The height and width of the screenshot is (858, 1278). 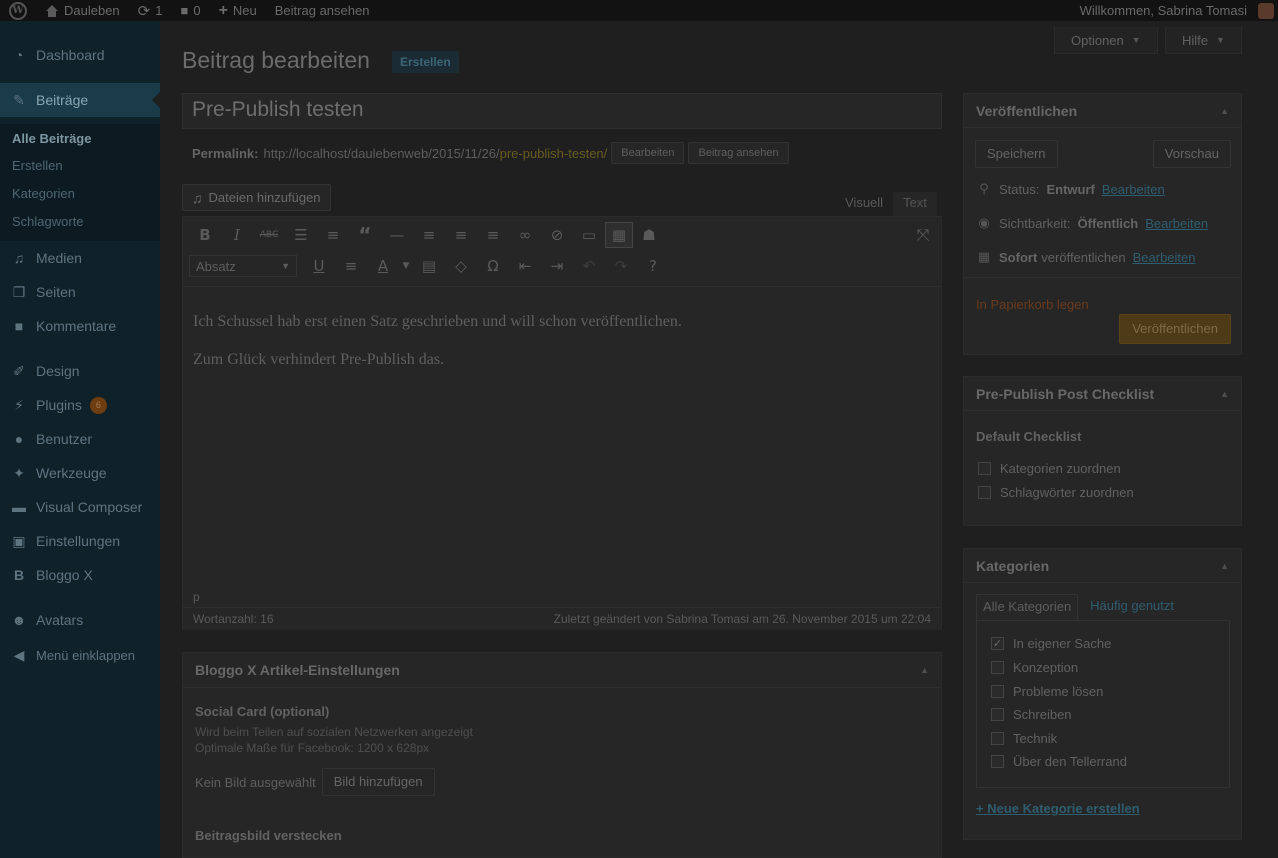 I want to click on tab-text: Text, so click(x=915, y=204).